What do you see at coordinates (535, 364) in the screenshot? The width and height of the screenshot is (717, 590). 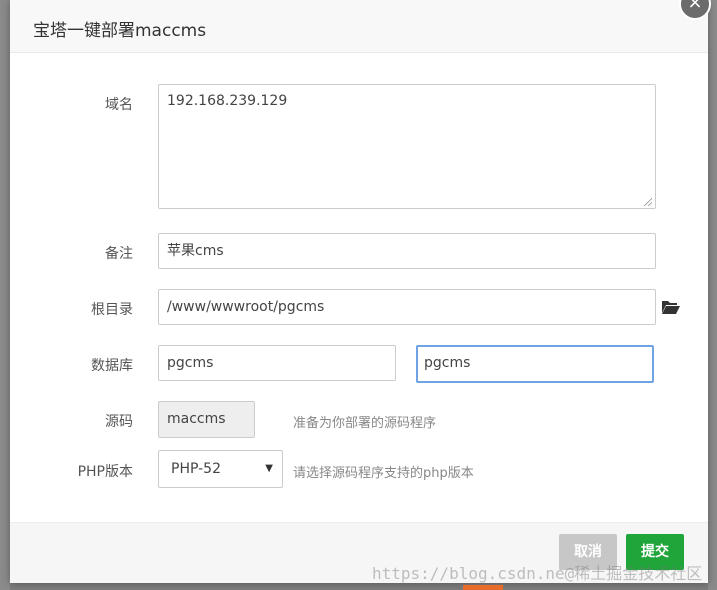 I see `db-password-input: pgcms` at bounding box center [535, 364].